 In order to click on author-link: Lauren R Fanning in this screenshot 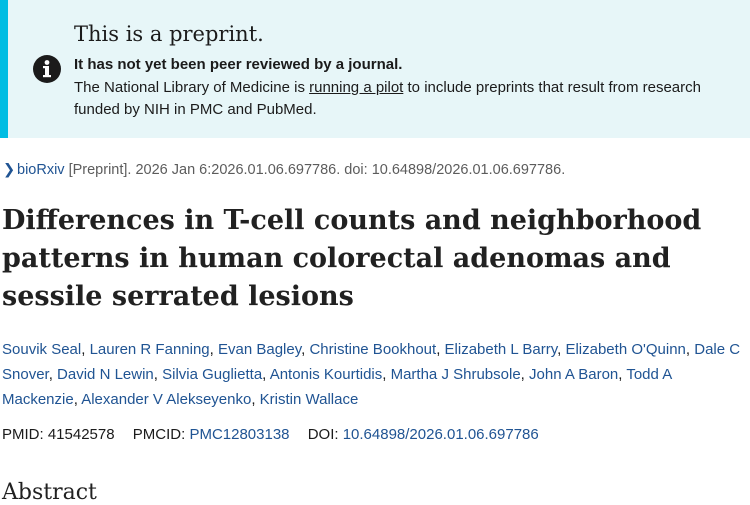, I will do `click(150, 349)`.